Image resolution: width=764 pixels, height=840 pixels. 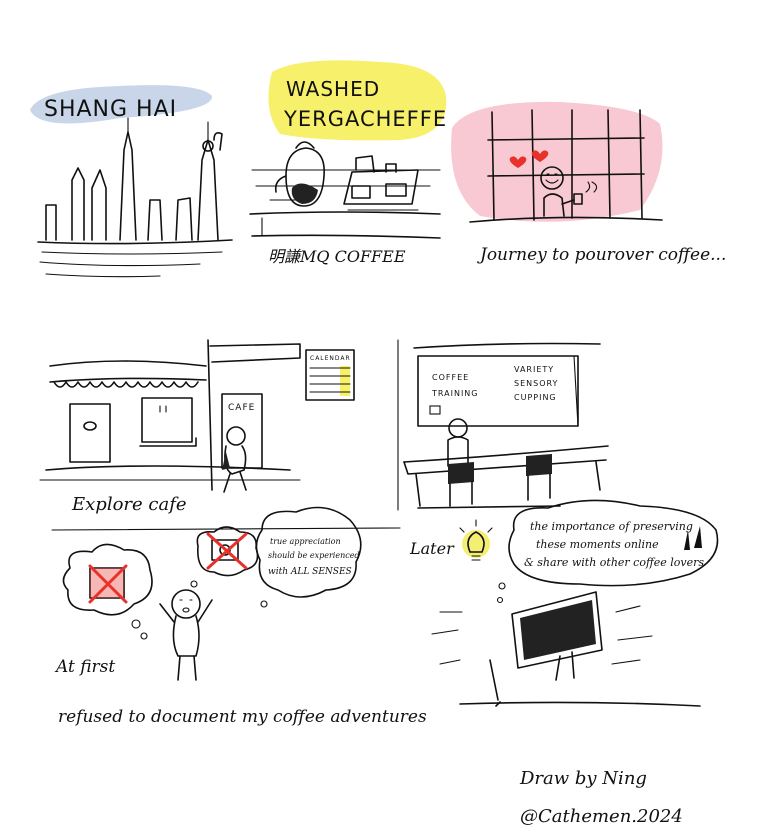 What do you see at coordinates (337, 256) in the screenshot?
I see `yirgacheffe-caption: 明謙MQ COFFEE` at bounding box center [337, 256].